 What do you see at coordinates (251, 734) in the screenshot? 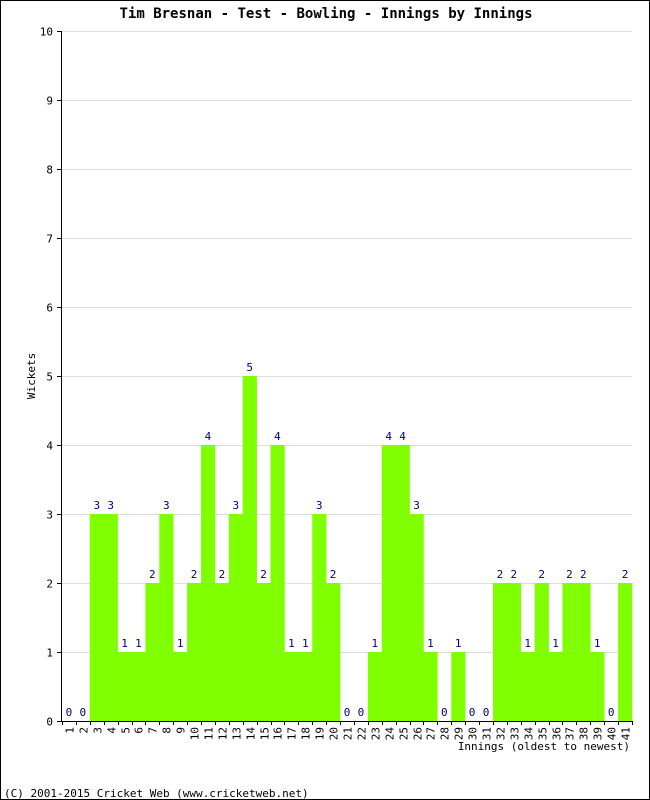
I see `x-tick-label: 14` at bounding box center [251, 734].